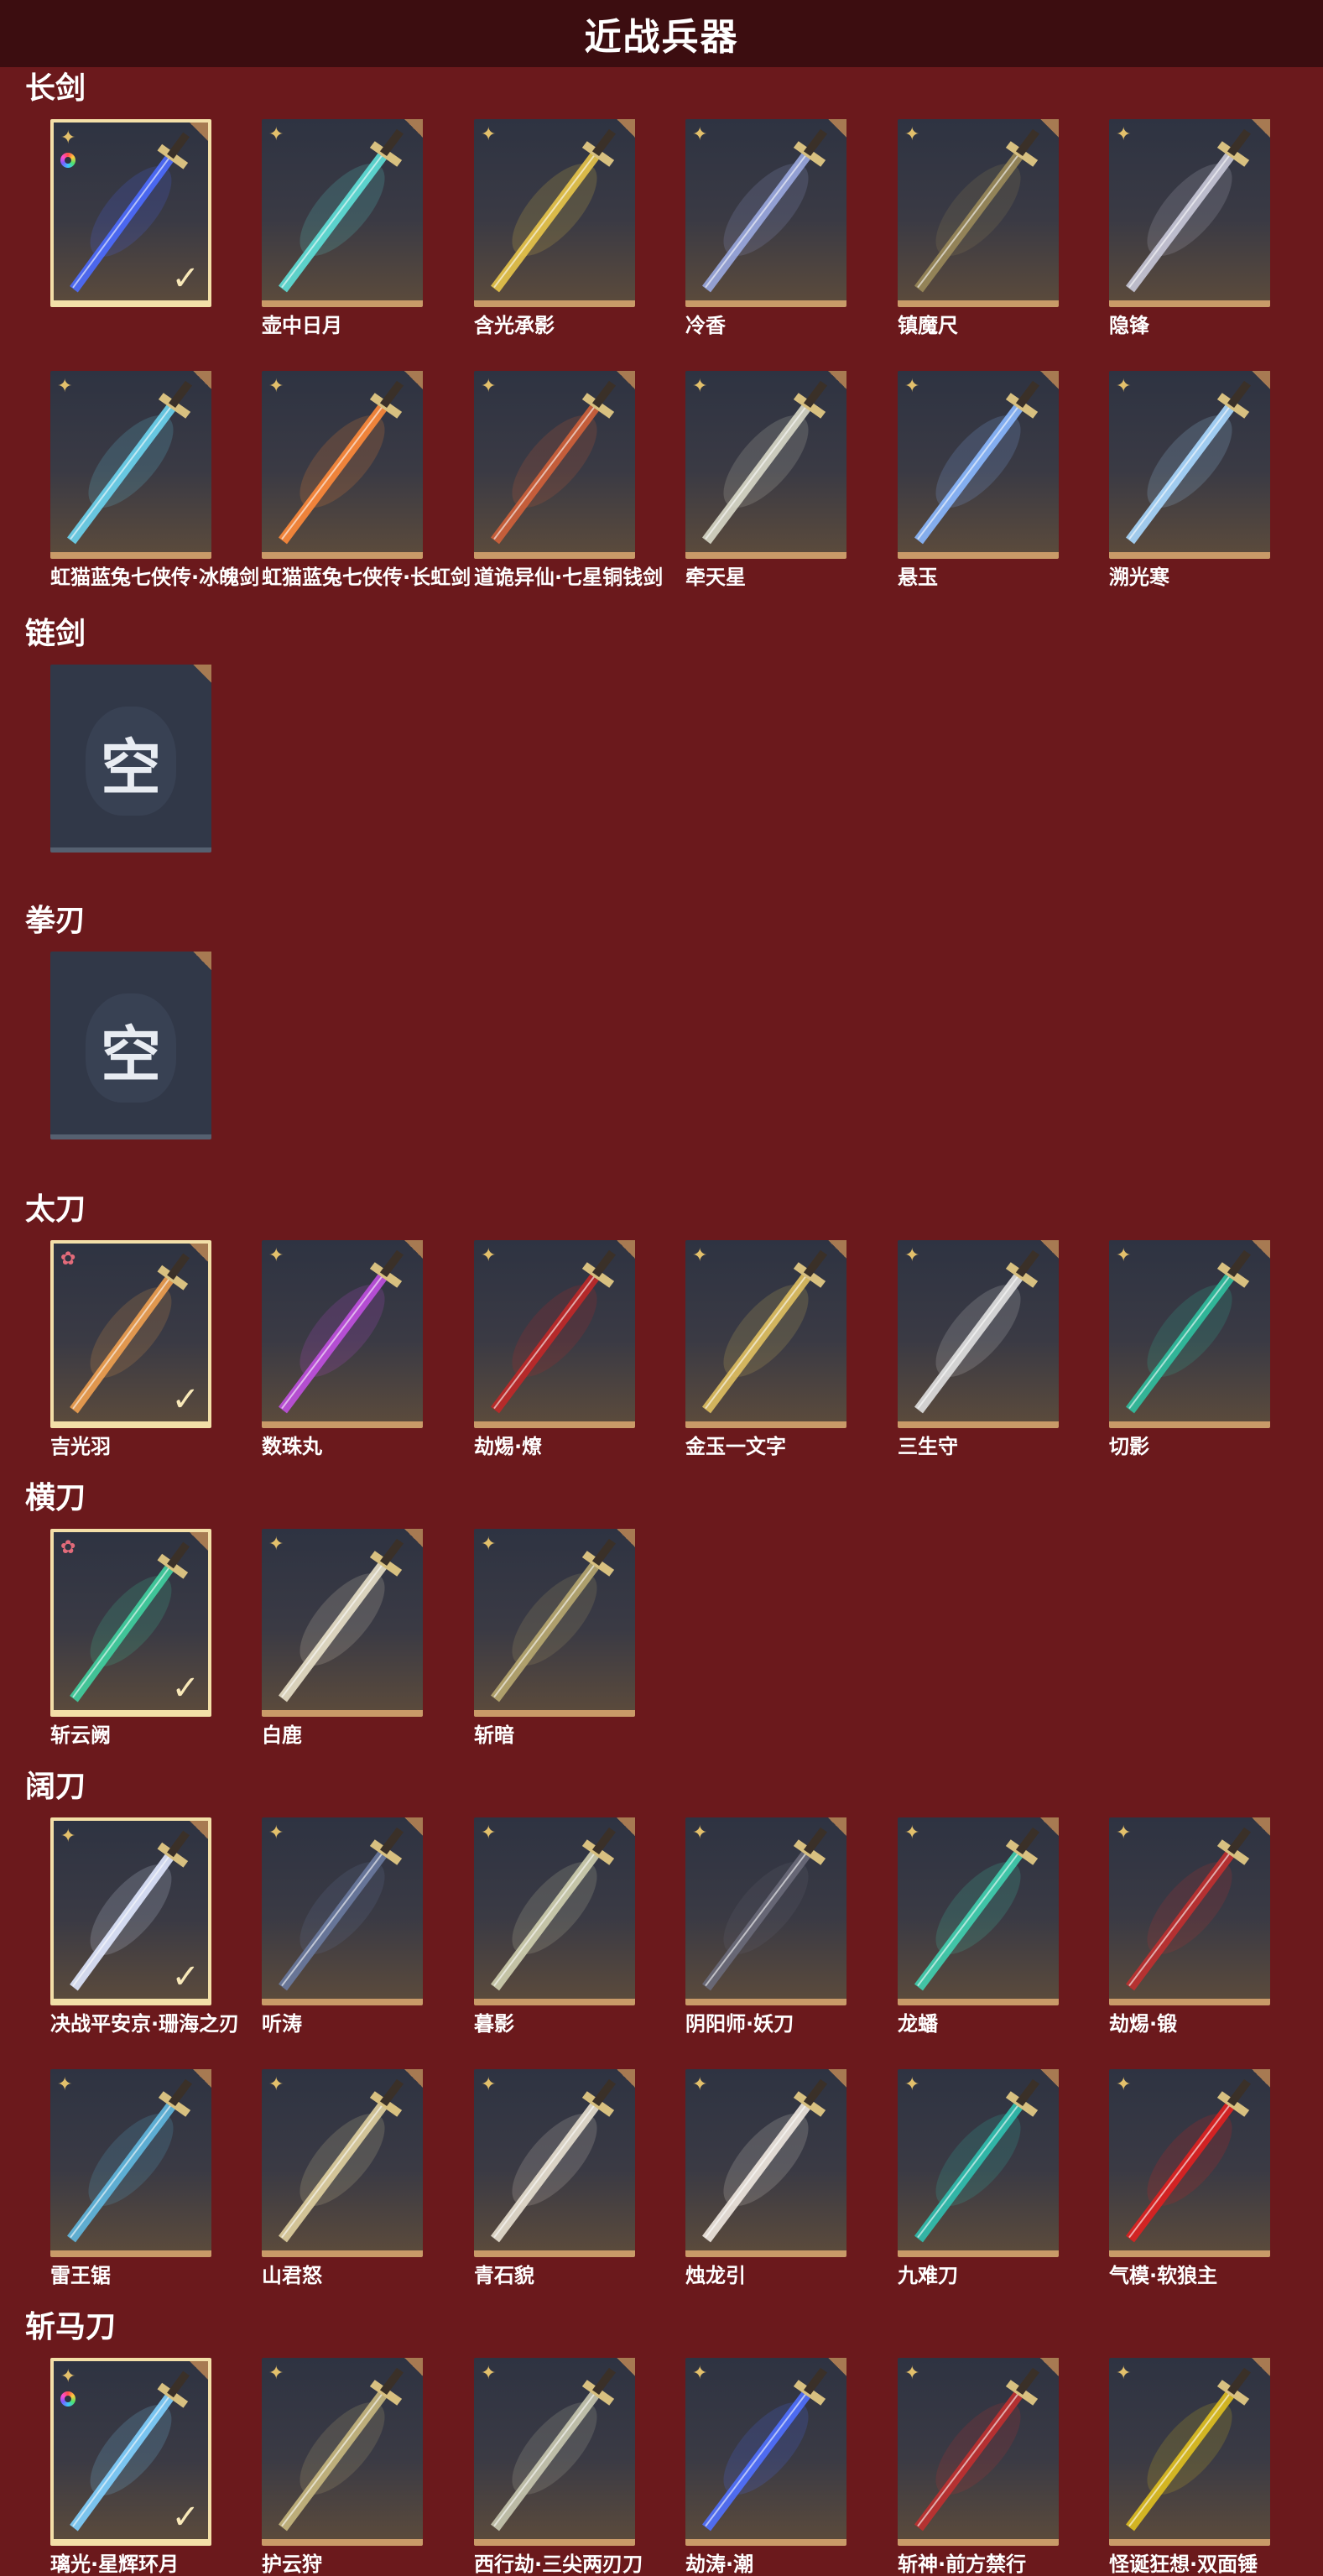  What do you see at coordinates (494, 1735) in the screenshot?
I see `weapon-name: 斩暗` at bounding box center [494, 1735].